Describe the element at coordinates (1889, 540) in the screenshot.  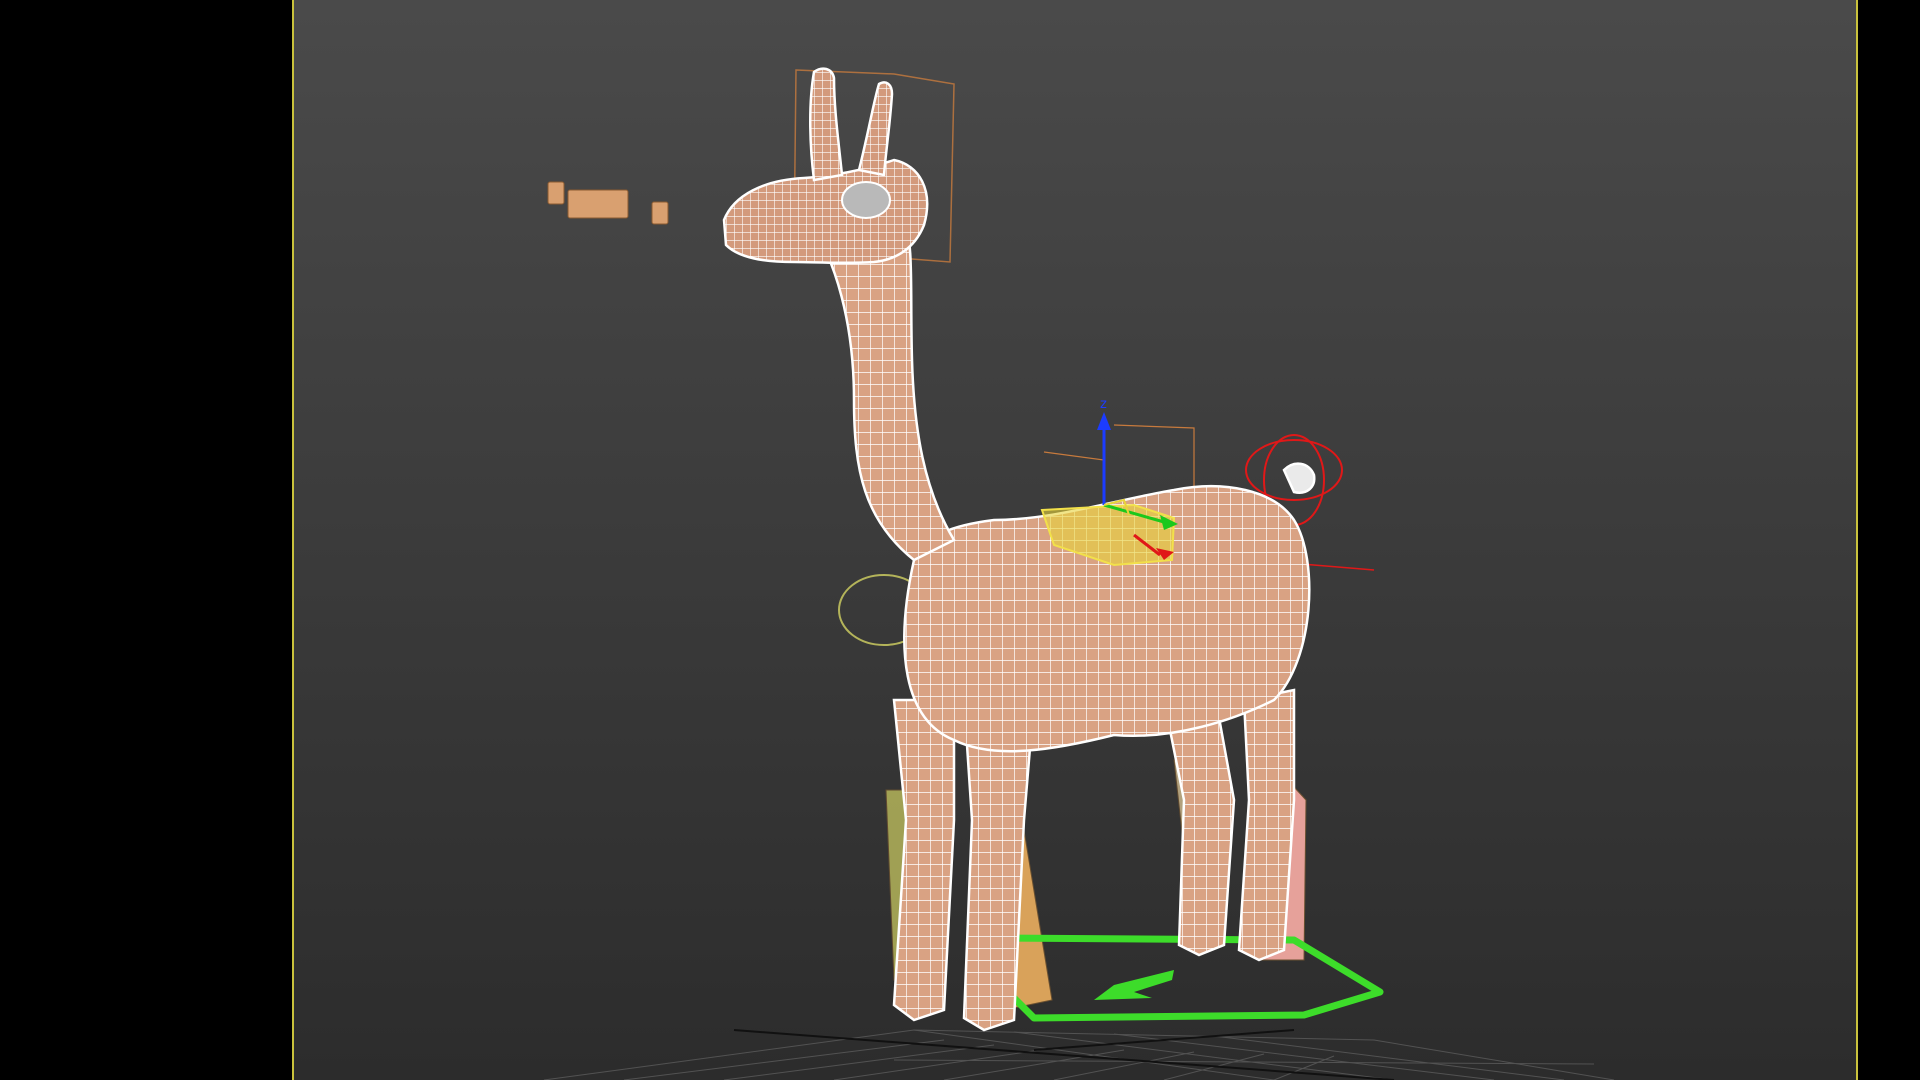
I see `right-letterbox` at that location.